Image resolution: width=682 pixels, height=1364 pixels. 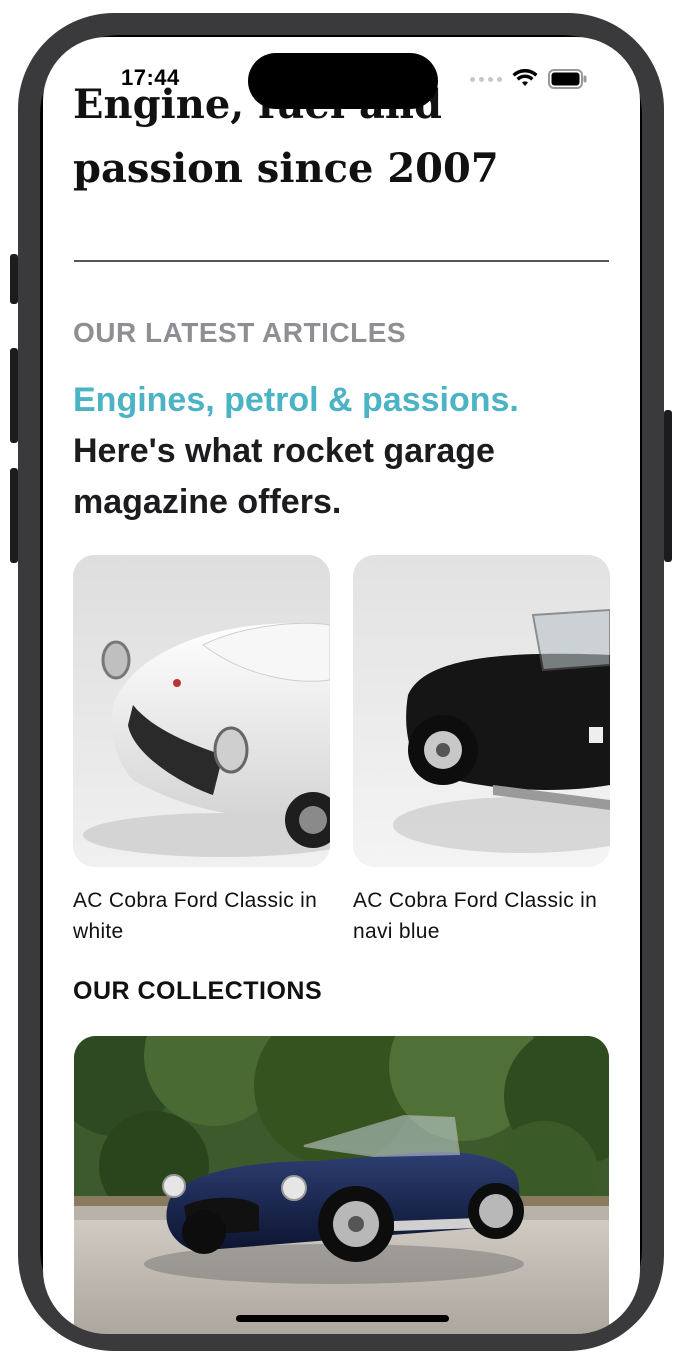 I want to click on article-image-white-cobra, so click(x=201, y=711).